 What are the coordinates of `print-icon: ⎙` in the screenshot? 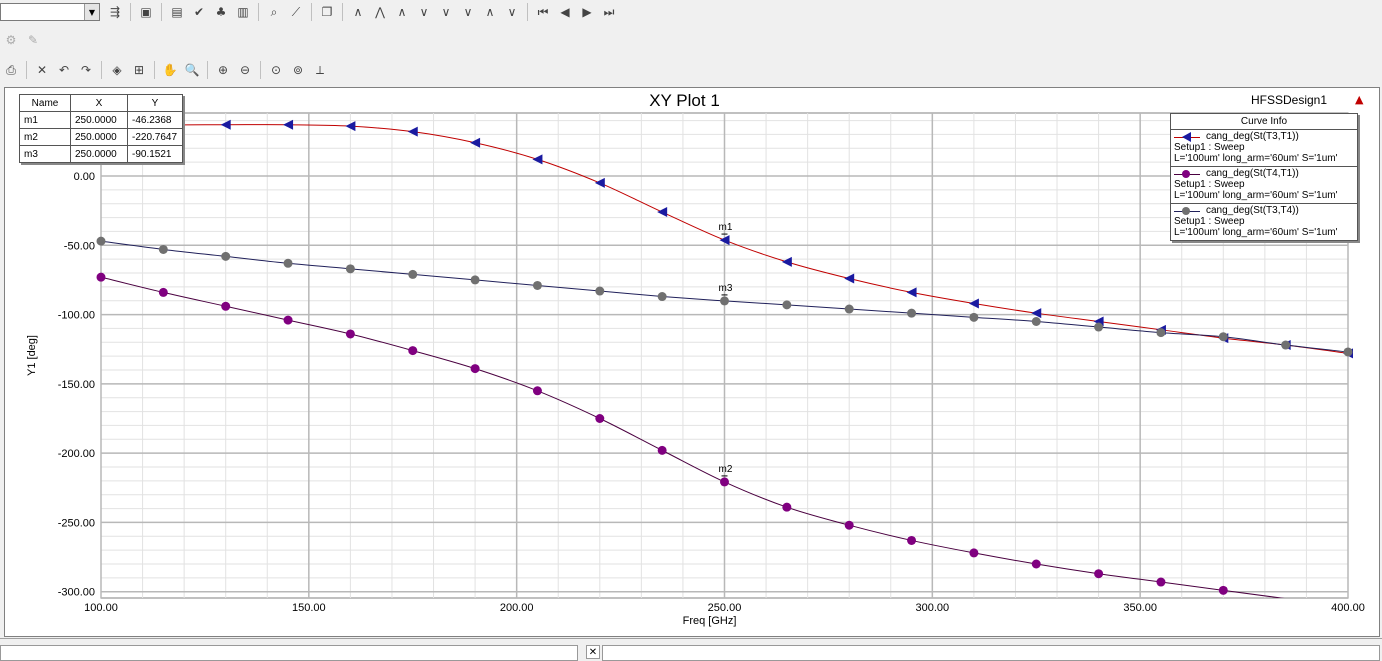 It's located at (11, 70).